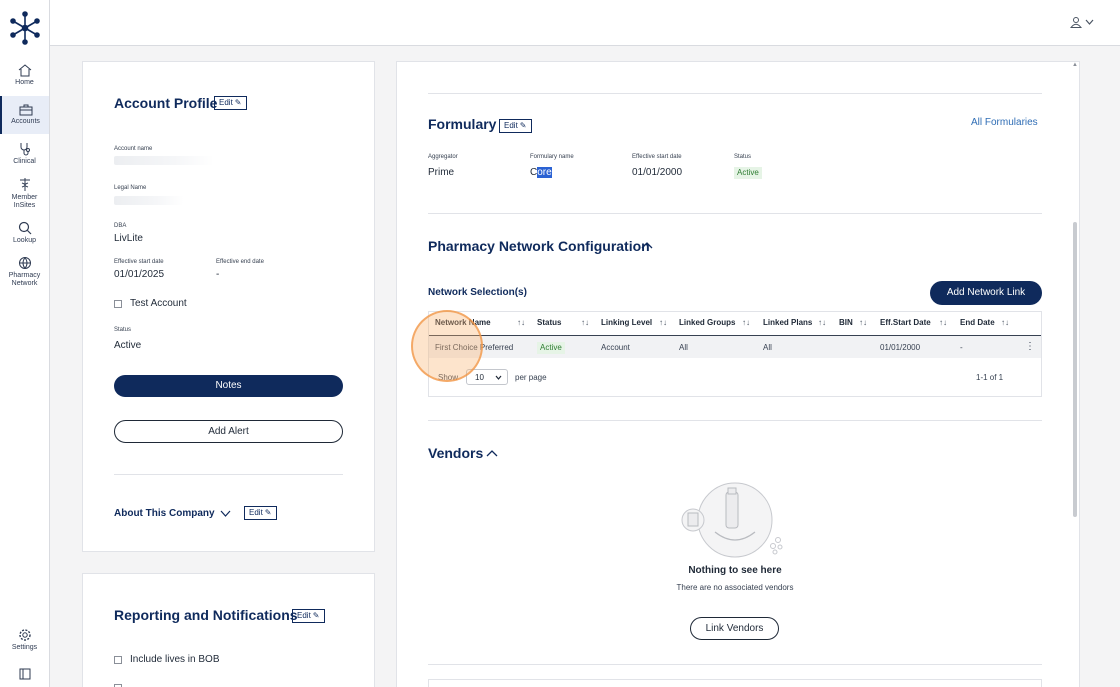 The height and width of the screenshot is (687, 1120). What do you see at coordinates (549, 322) in the screenshot?
I see `column-header: Status` at bounding box center [549, 322].